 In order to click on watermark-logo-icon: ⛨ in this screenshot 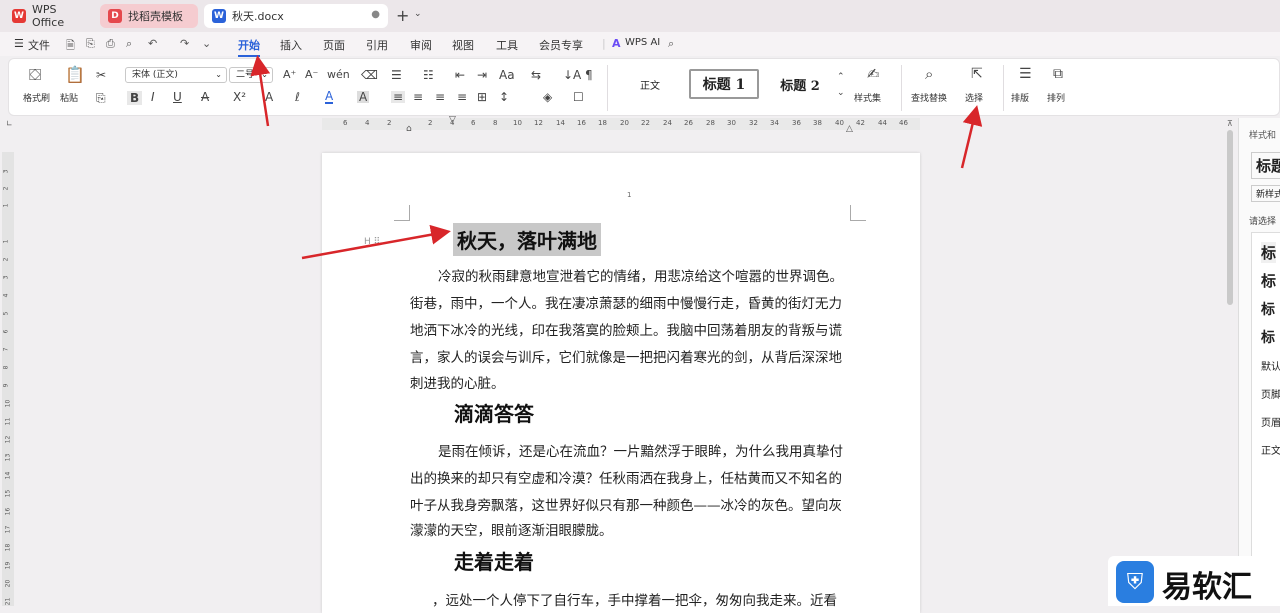, I will do `click(1135, 582)`.